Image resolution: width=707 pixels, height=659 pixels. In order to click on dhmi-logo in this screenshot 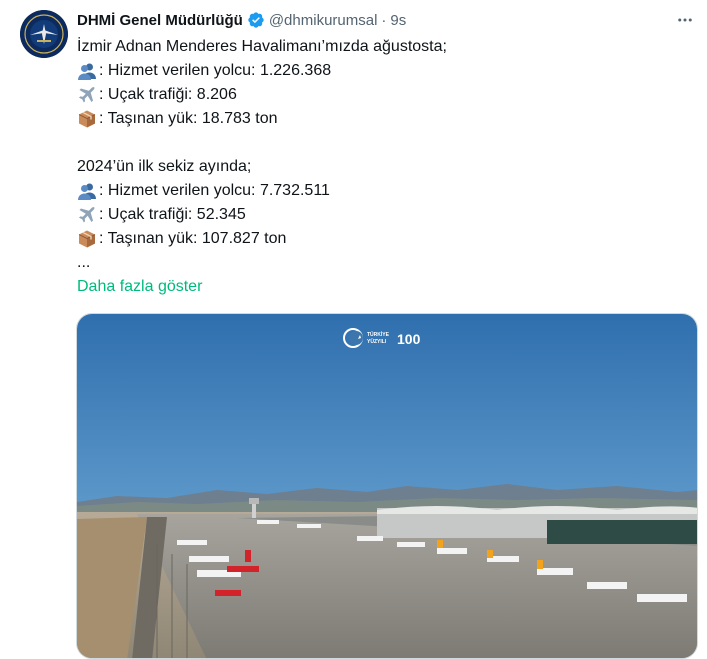, I will do `click(44, 34)`.